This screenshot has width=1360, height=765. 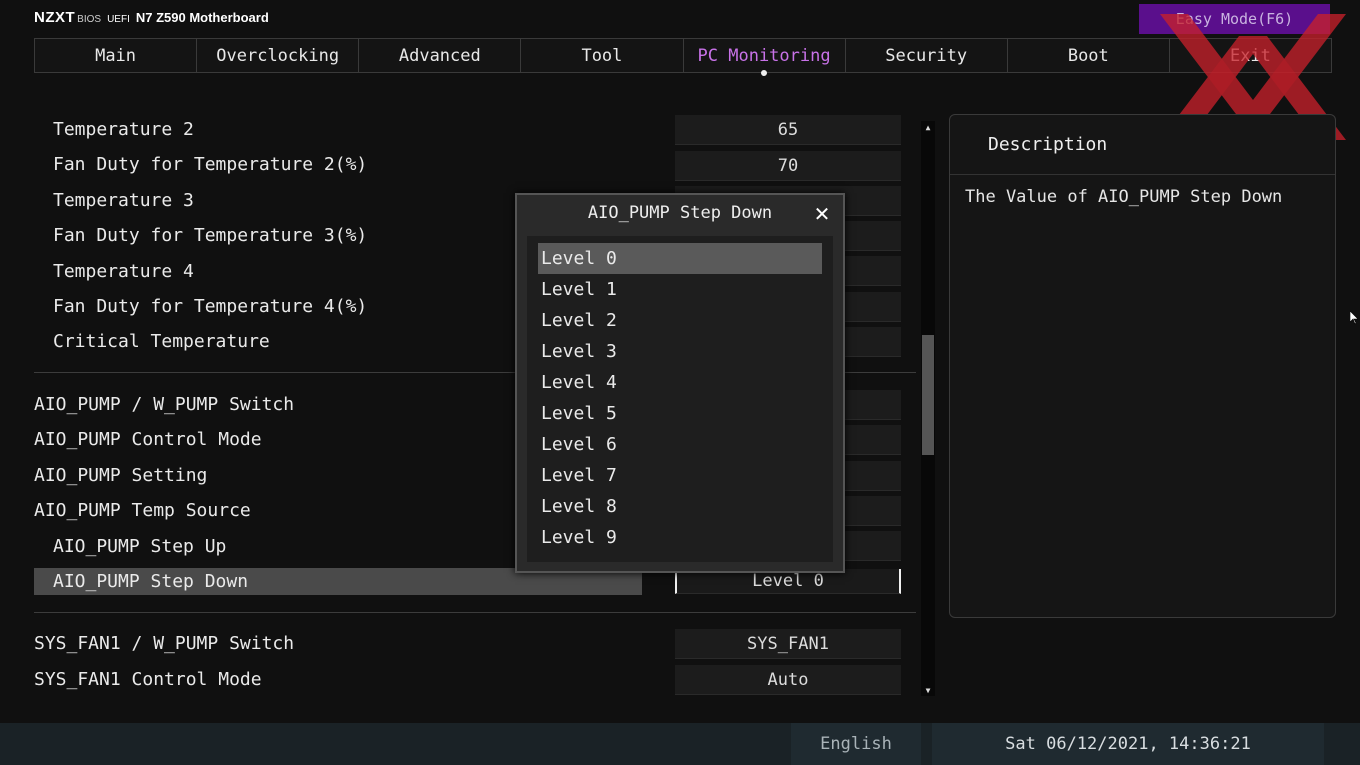 I want to click on setting-sys-fan1-switch: SYS_FAN1 / W_PUMP Switch, so click(x=164, y=643).